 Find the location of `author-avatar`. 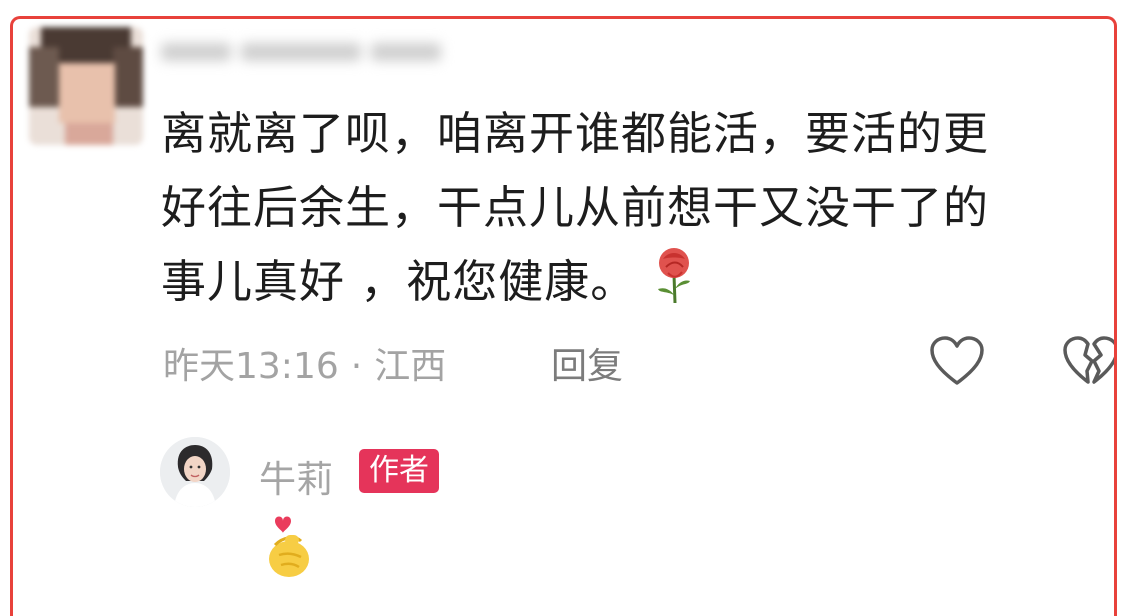

author-avatar is located at coordinates (195, 472).